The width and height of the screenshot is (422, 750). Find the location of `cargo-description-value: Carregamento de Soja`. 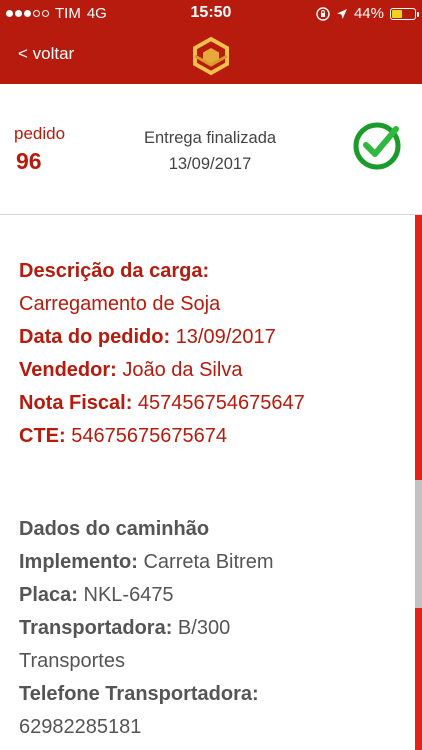

cargo-description-value: Carregamento de Soja is located at coordinates (120, 304).